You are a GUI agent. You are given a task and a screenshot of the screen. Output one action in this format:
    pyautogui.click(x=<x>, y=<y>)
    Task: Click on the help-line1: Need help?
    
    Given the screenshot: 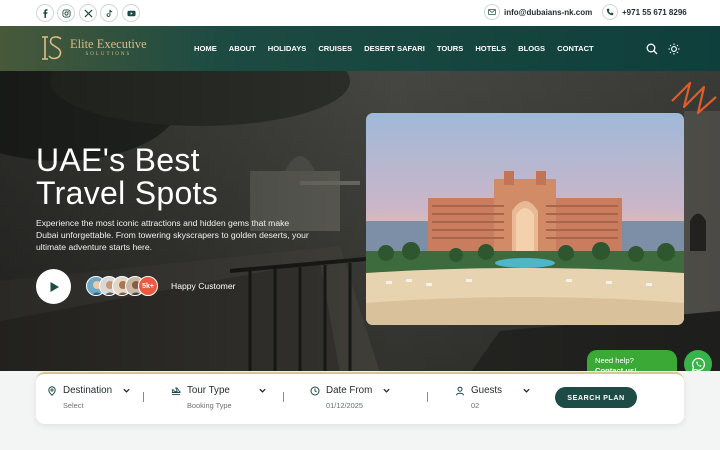 What is the action you would take?
    pyautogui.click(x=614, y=360)
    